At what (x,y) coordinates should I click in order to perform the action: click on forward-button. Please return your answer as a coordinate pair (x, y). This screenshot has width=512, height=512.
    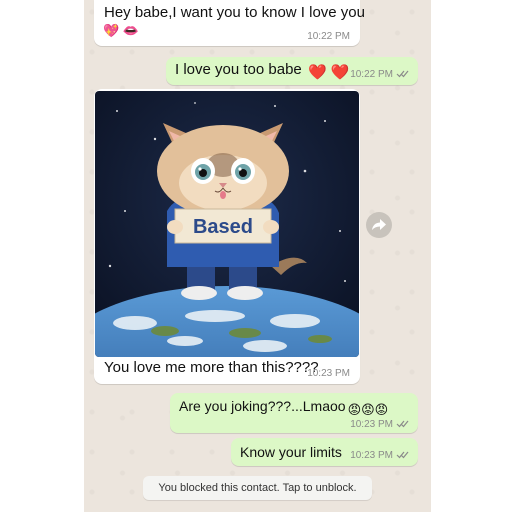
    Looking at the image, I should click on (379, 225).